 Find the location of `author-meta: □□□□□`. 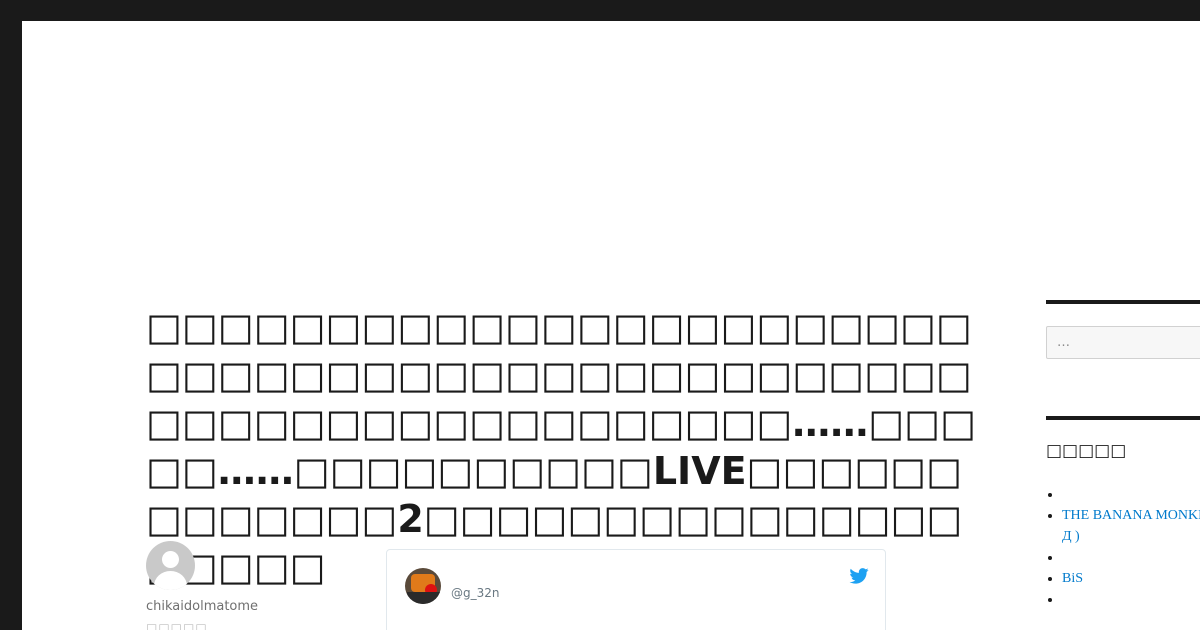

author-meta: □□□□□ is located at coordinates (177, 625).